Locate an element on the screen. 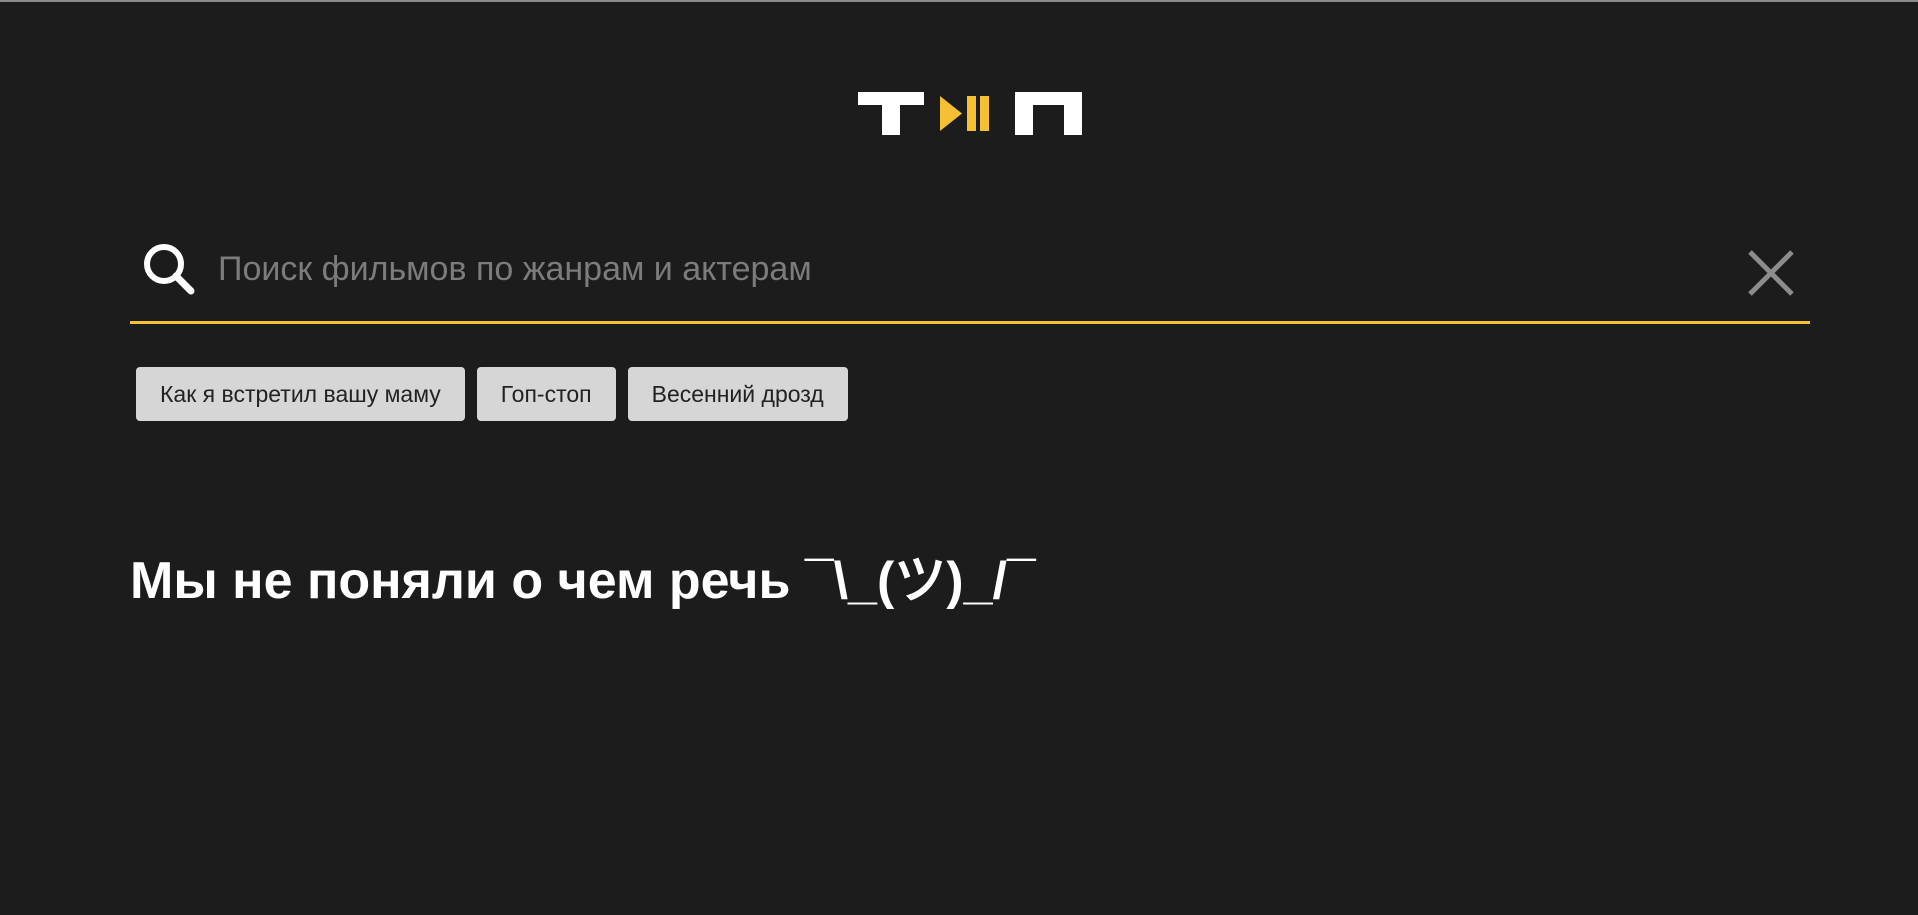  search-bar is located at coordinates (970, 277).